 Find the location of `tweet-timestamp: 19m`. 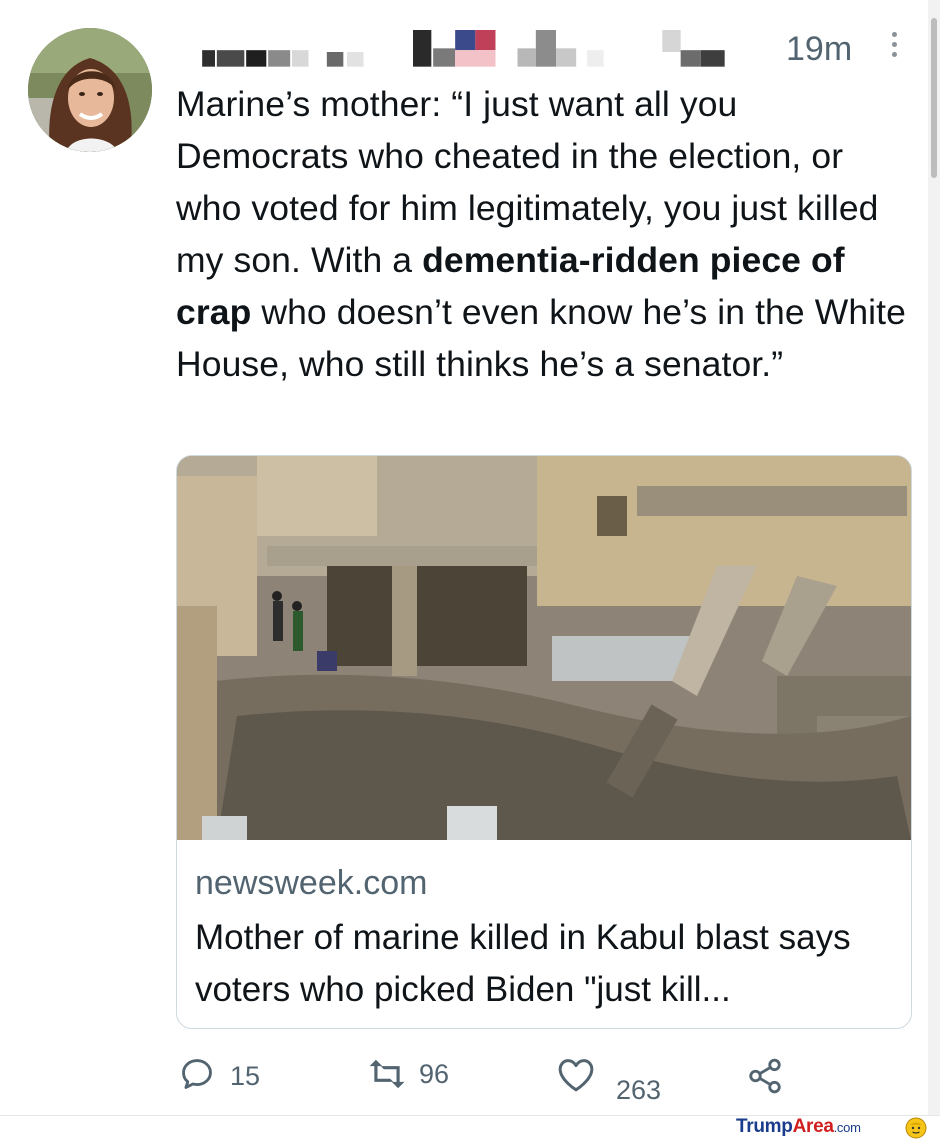

tweet-timestamp: 19m is located at coordinates (819, 49).